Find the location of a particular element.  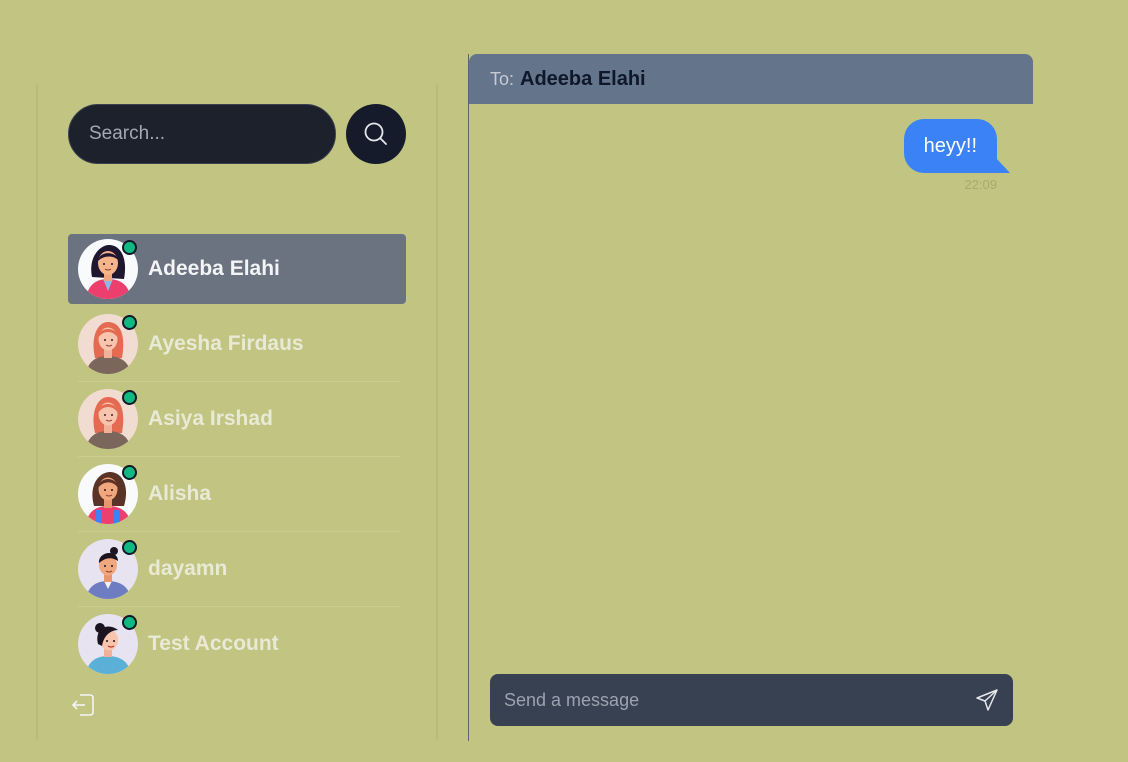

send-icon is located at coordinates (987, 700).